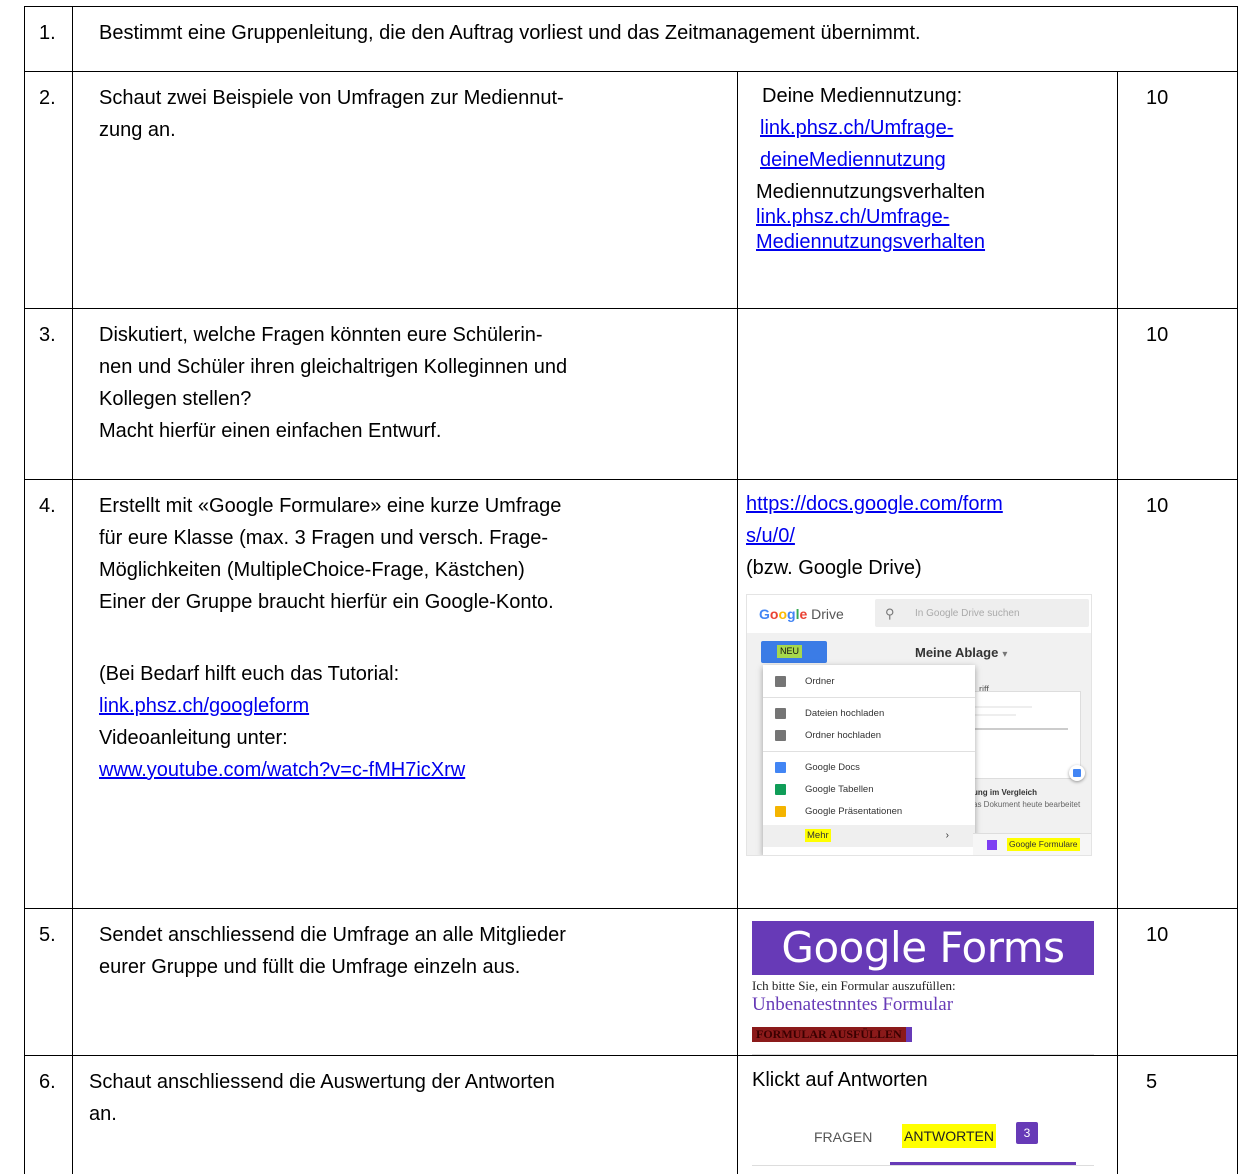 Image resolution: width=1240 pixels, height=1174 pixels. I want to click on form-title: Unbenatestnntes Formular, so click(923, 1005).